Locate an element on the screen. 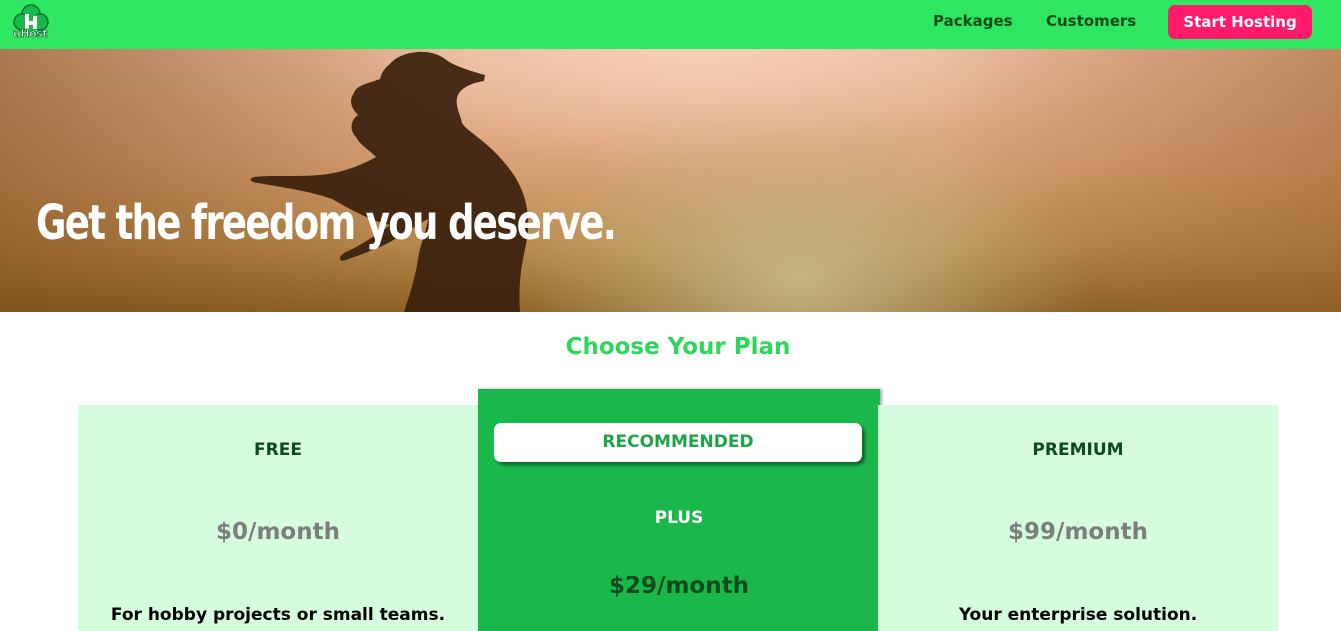 The width and height of the screenshot is (1341, 631). hero-headline: Get the freedom you deserve. is located at coordinates (326, 223).